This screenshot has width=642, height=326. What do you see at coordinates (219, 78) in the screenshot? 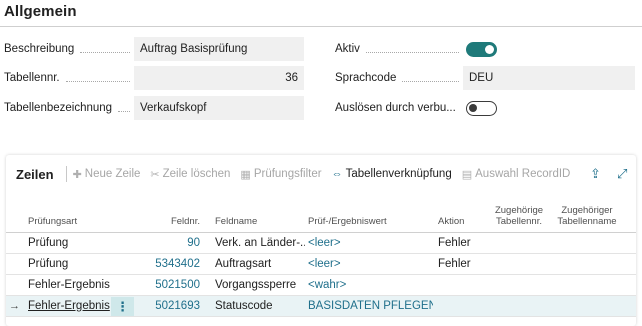
I see `tabellennr-input: 36` at bounding box center [219, 78].